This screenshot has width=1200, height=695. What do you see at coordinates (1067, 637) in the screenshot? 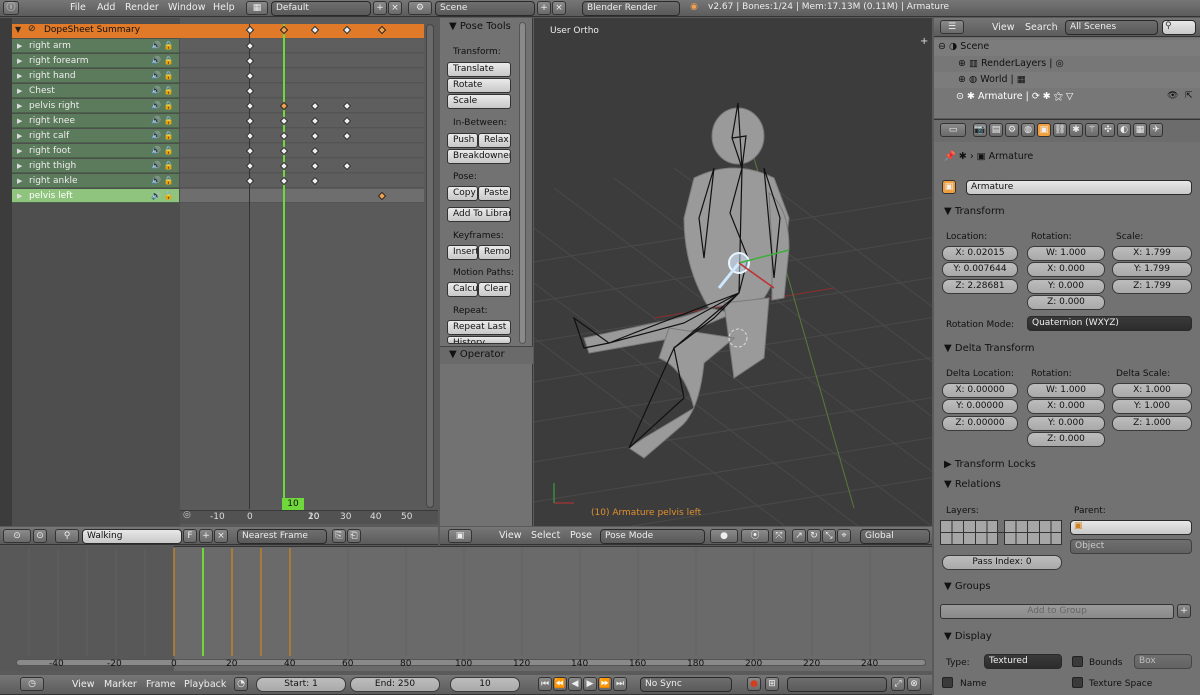
I see `display-panel-header: ▼ Display` at bounding box center [1067, 637].